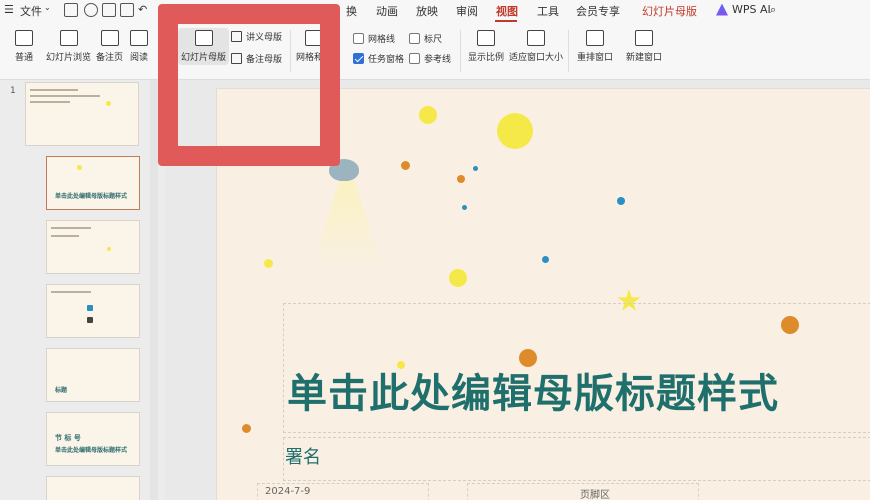  What do you see at coordinates (358, 58) in the screenshot?
I see `task-pane-check` at bounding box center [358, 58].